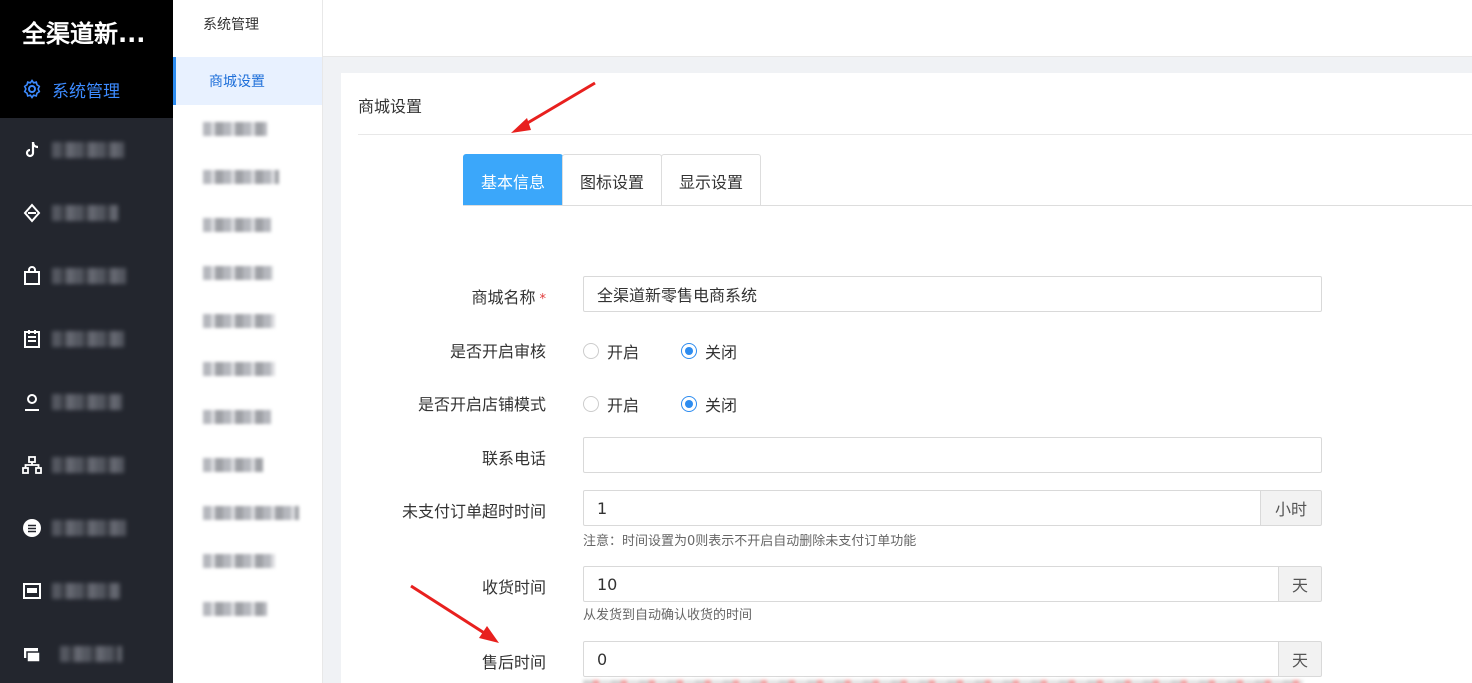 The height and width of the screenshot is (683, 1472). What do you see at coordinates (473, 511) in the screenshot?
I see `unpaid-timeout-label: 未支付订单超时时间` at bounding box center [473, 511].